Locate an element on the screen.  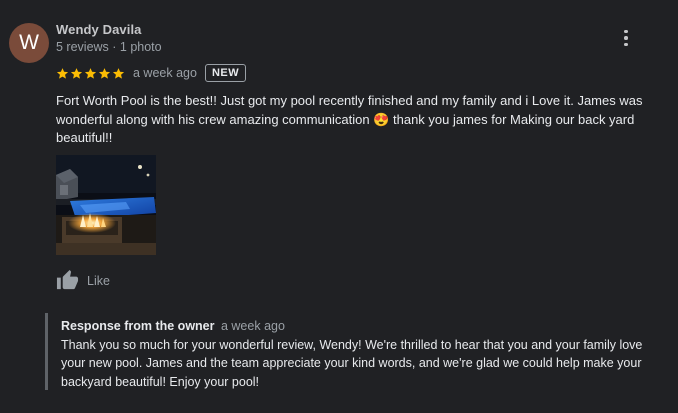
review-photo is located at coordinates (106, 205).